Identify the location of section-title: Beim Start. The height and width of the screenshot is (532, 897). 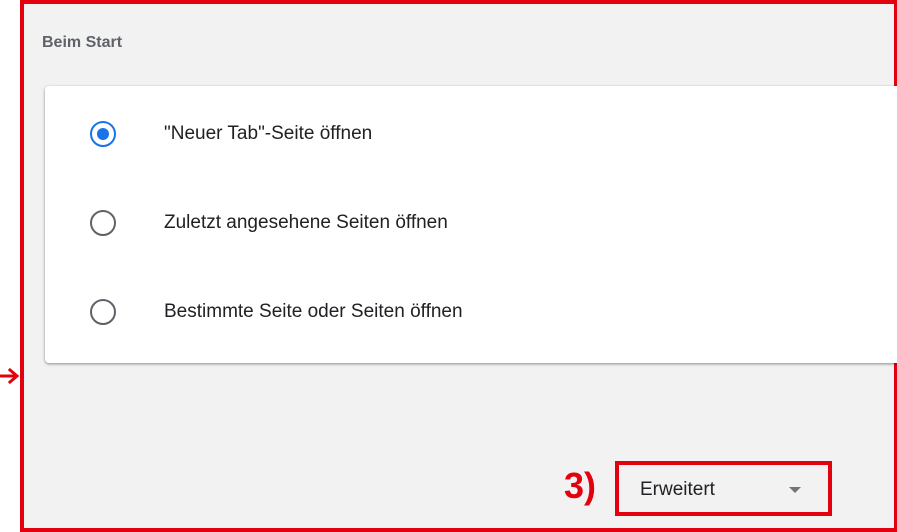
(82, 42).